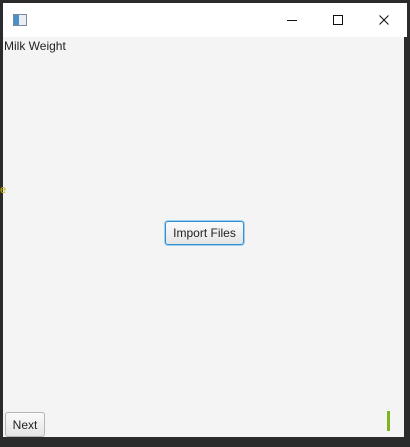  What do you see at coordinates (203, 440) in the screenshot?
I see `window-bottom-border` at bounding box center [203, 440].